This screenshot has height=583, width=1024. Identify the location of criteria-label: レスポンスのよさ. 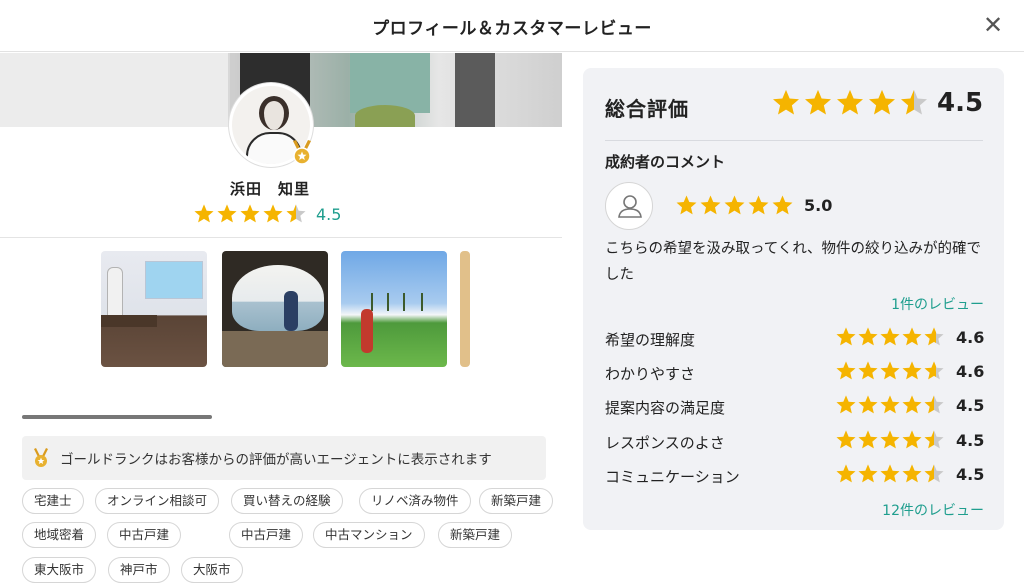
(665, 443).